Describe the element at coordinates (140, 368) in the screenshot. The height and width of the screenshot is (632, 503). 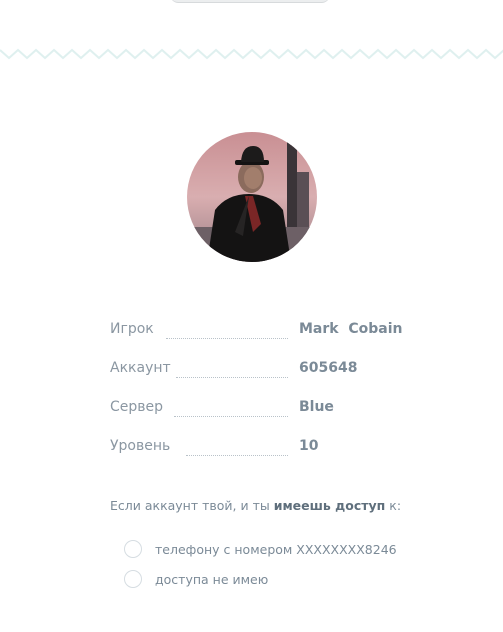
I see `account-label: Аккаунт` at that location.